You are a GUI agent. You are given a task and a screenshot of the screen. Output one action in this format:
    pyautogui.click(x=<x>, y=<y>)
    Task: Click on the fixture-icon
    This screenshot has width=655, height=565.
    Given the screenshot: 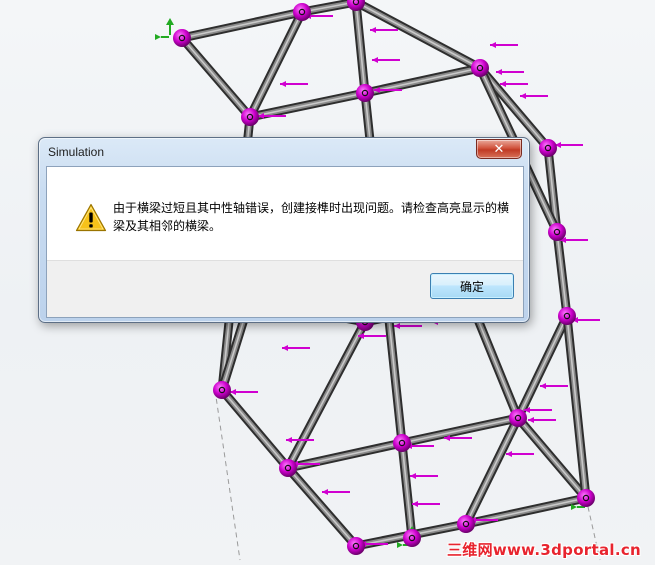 What is the action you would take?
    pyautogui.click(x=164, y=29)
    